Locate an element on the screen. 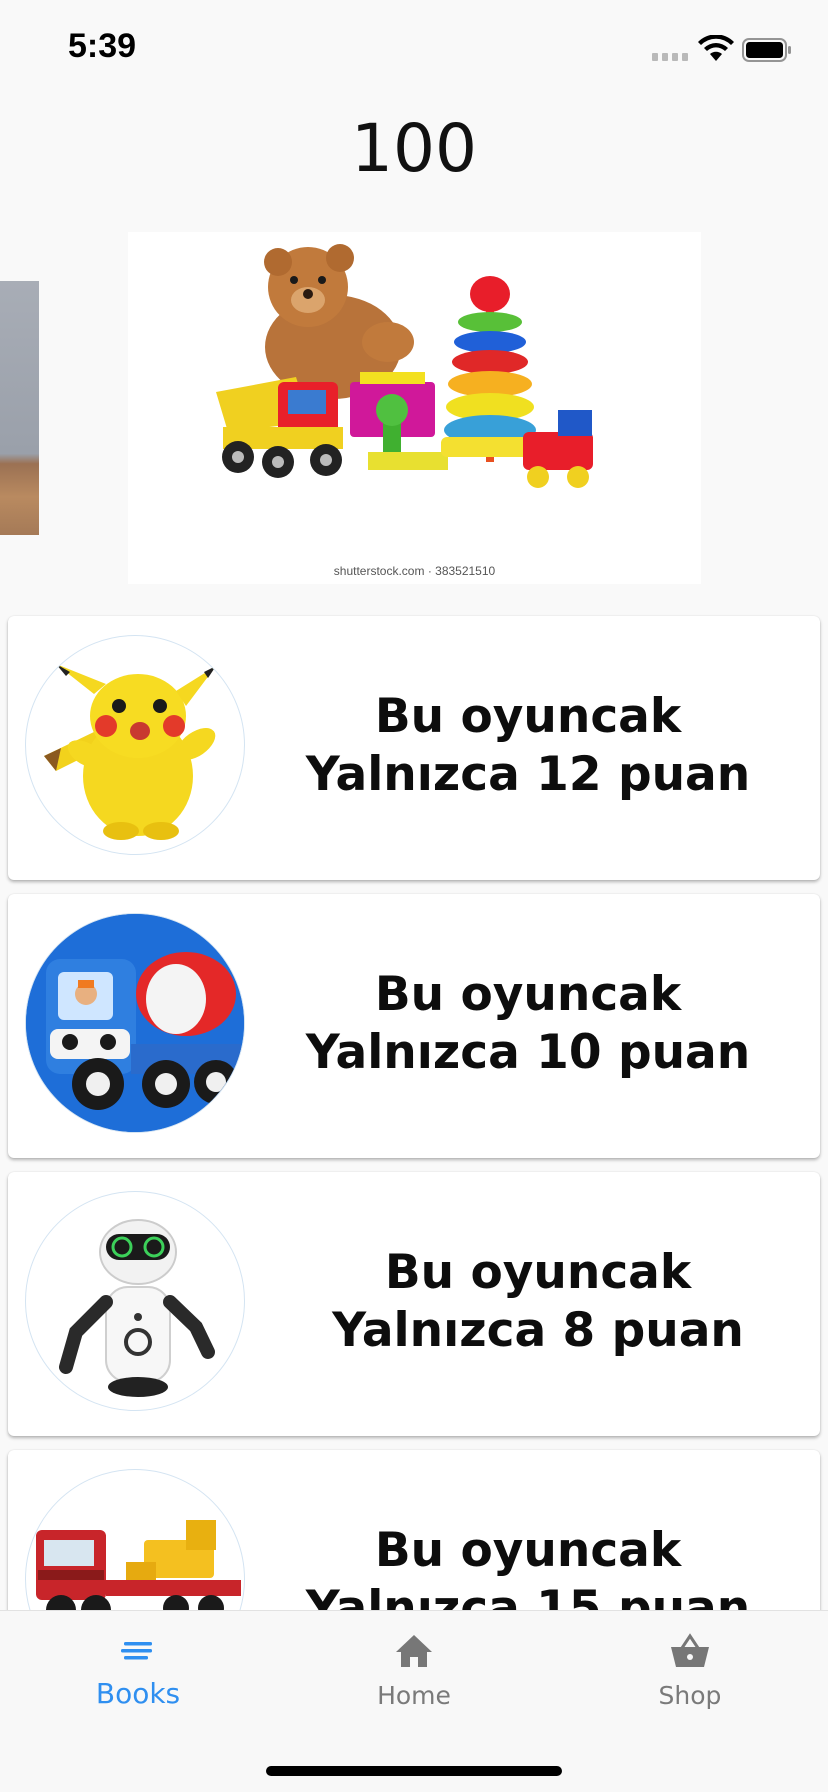 Image resolution: width=828 pixels, height=1792 pixels. battery-icon is located at coordinates (766, 50).